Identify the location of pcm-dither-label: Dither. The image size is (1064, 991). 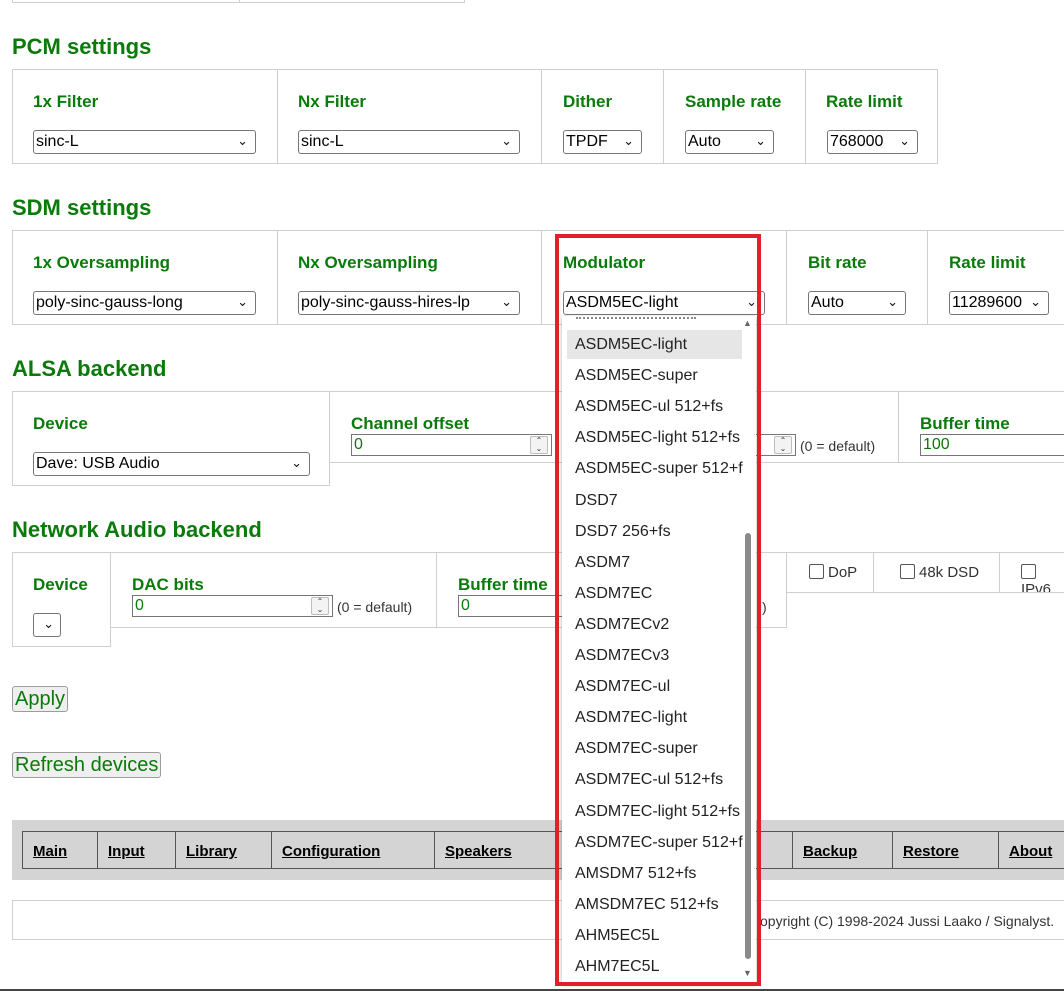
(588, 101).